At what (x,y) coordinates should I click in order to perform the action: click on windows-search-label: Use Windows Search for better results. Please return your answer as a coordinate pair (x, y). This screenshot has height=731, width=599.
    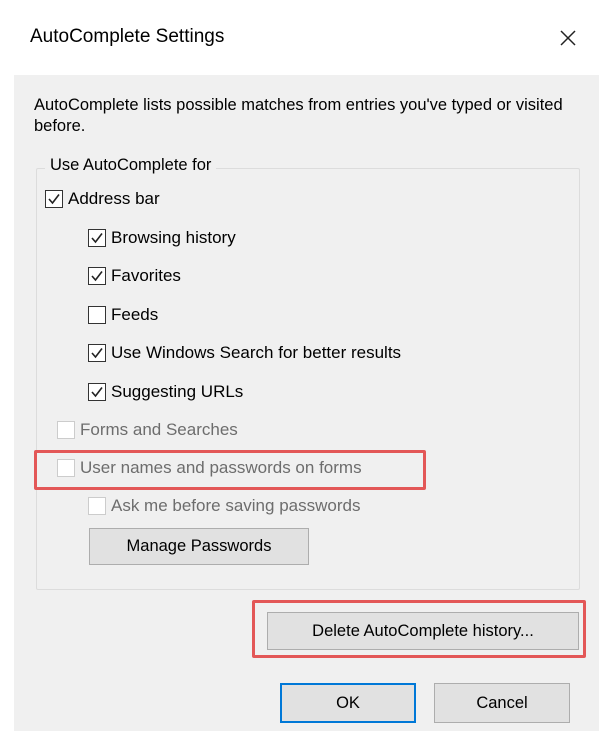
    Looking at the image, I should click on (256, 352).